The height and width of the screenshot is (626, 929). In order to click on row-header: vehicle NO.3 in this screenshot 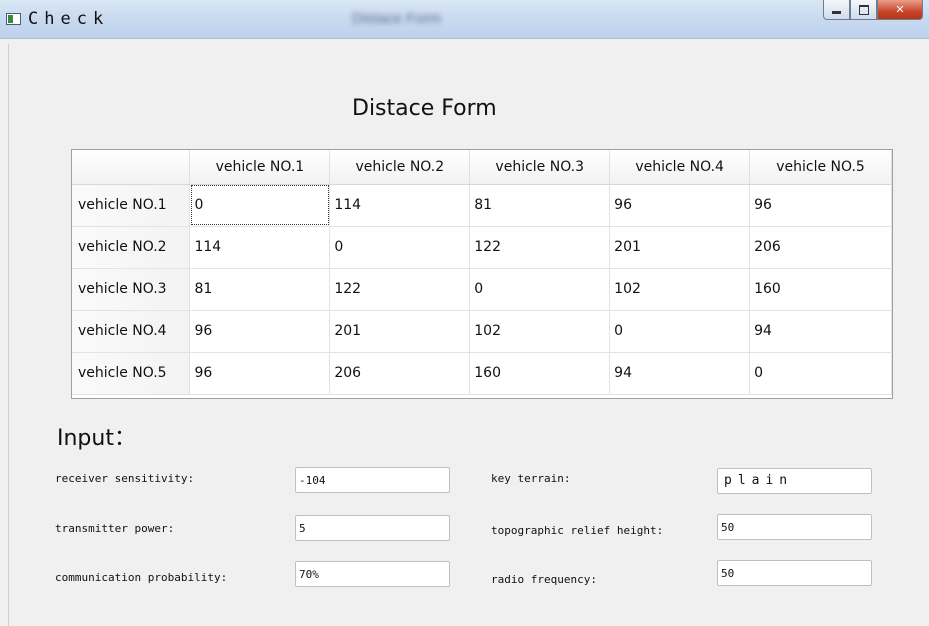, I will do `click(131, 289)`.